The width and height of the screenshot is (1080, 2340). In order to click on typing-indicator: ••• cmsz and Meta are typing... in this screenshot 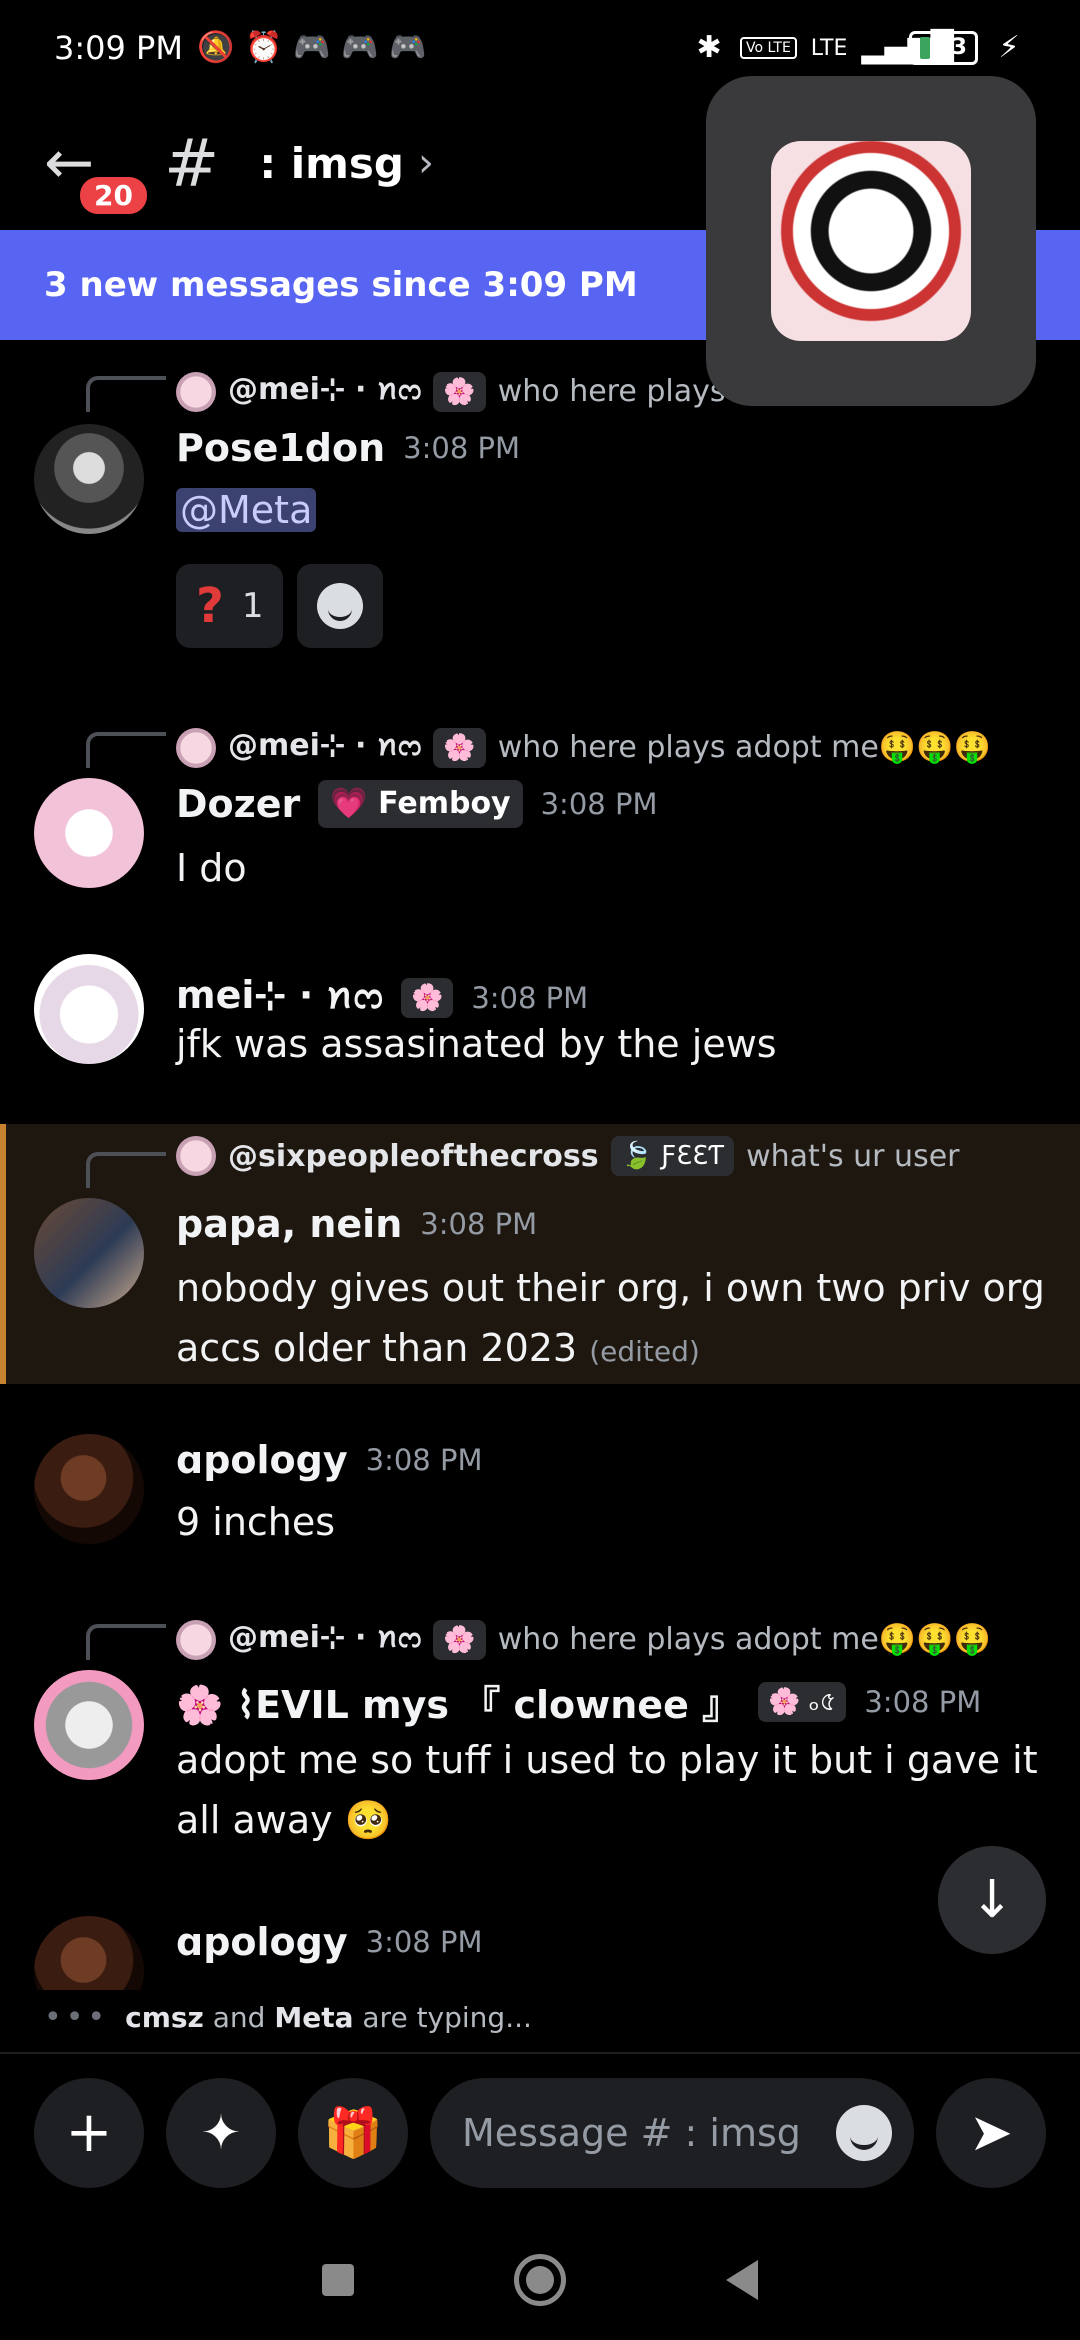, I will do `click(288, 2017)`.